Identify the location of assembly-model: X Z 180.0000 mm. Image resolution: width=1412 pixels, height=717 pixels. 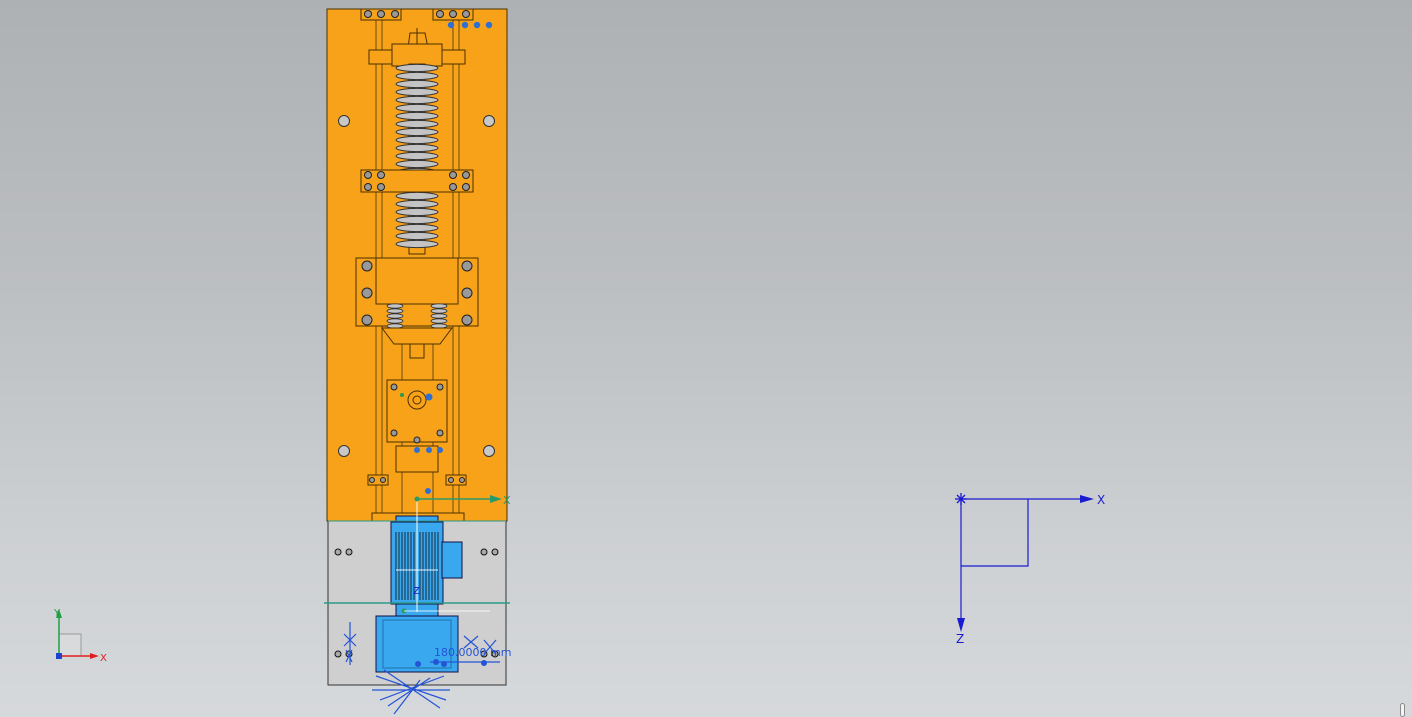
(417, 361).